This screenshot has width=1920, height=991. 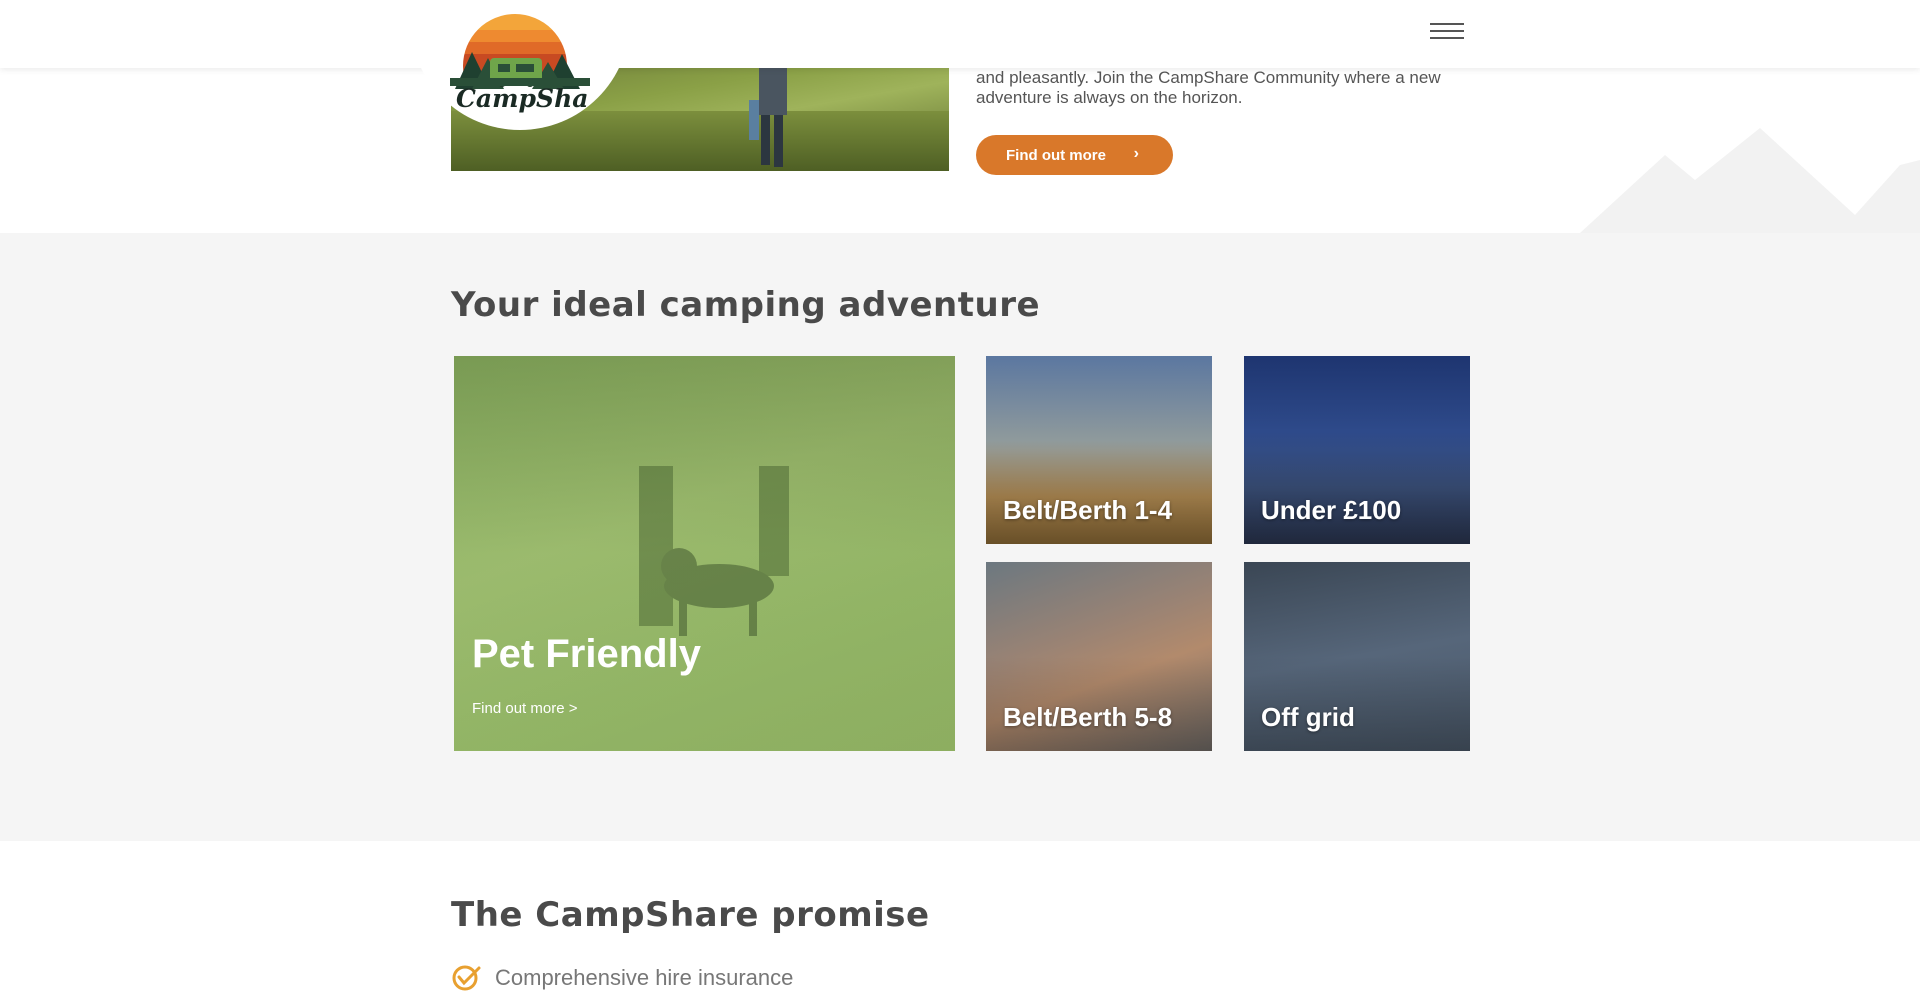 What do you see at coordinates (523, 98) in the screenshot?
I see `logo-text: CampShare` at bounding box center [523, 98].